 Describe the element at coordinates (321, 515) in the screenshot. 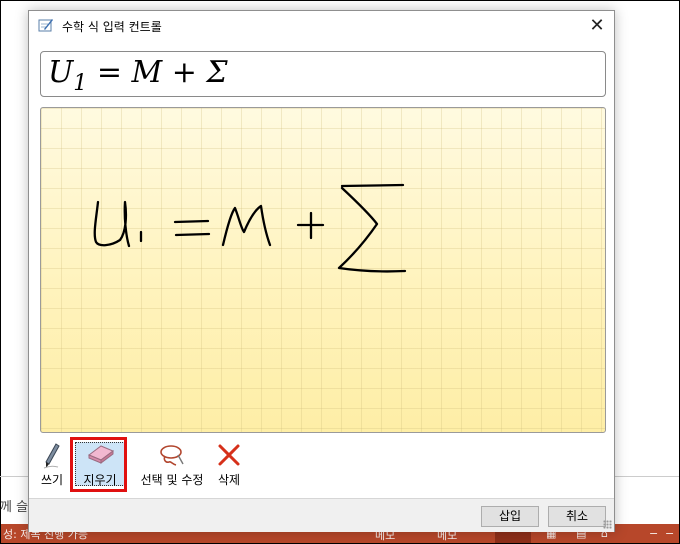

I see `dialog-footer: 삽입 취소` at that location.